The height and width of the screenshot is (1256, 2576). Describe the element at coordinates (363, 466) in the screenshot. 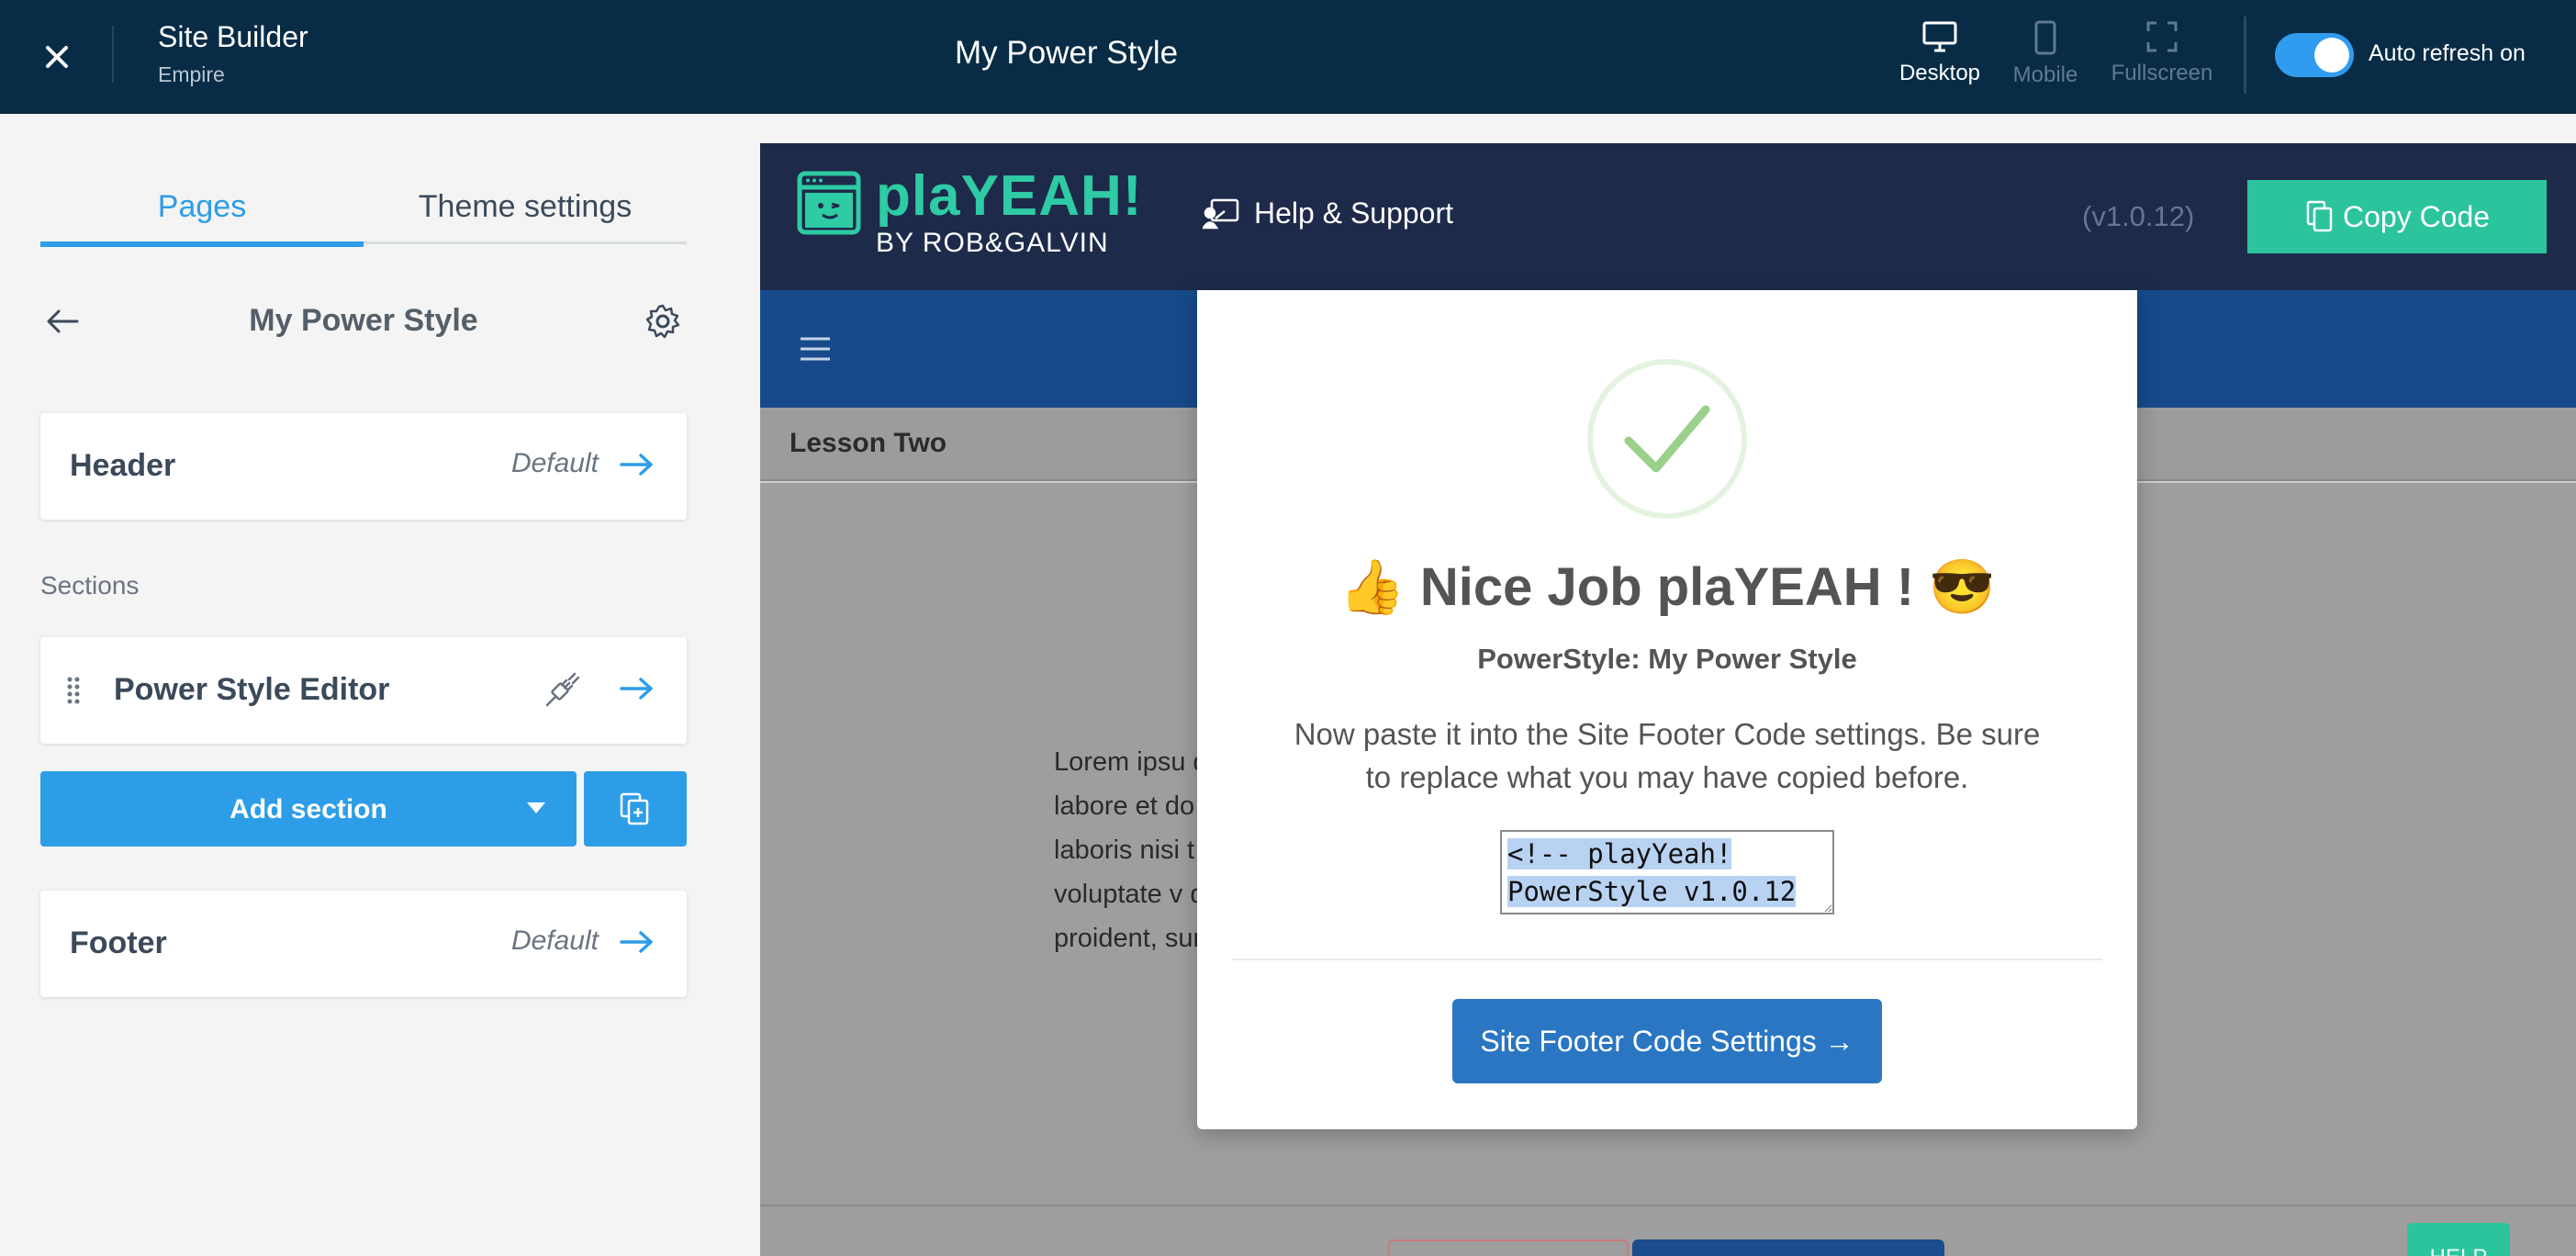

I see `header-card: Header Default` at that location.